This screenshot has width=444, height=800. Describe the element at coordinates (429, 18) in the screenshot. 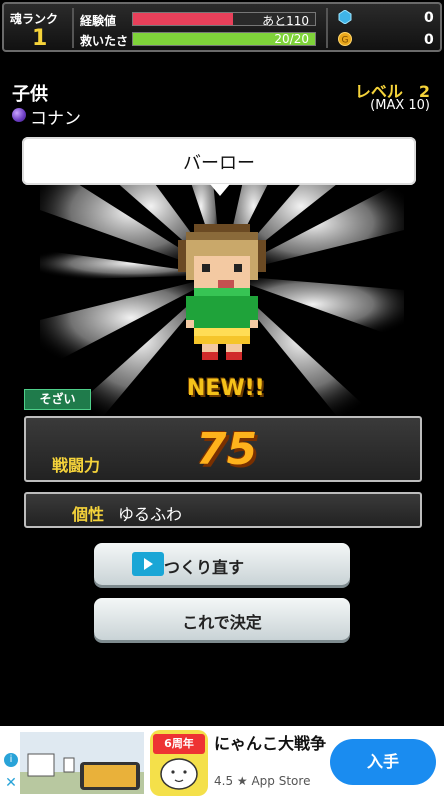

I see `gem-count: 0` at that location.